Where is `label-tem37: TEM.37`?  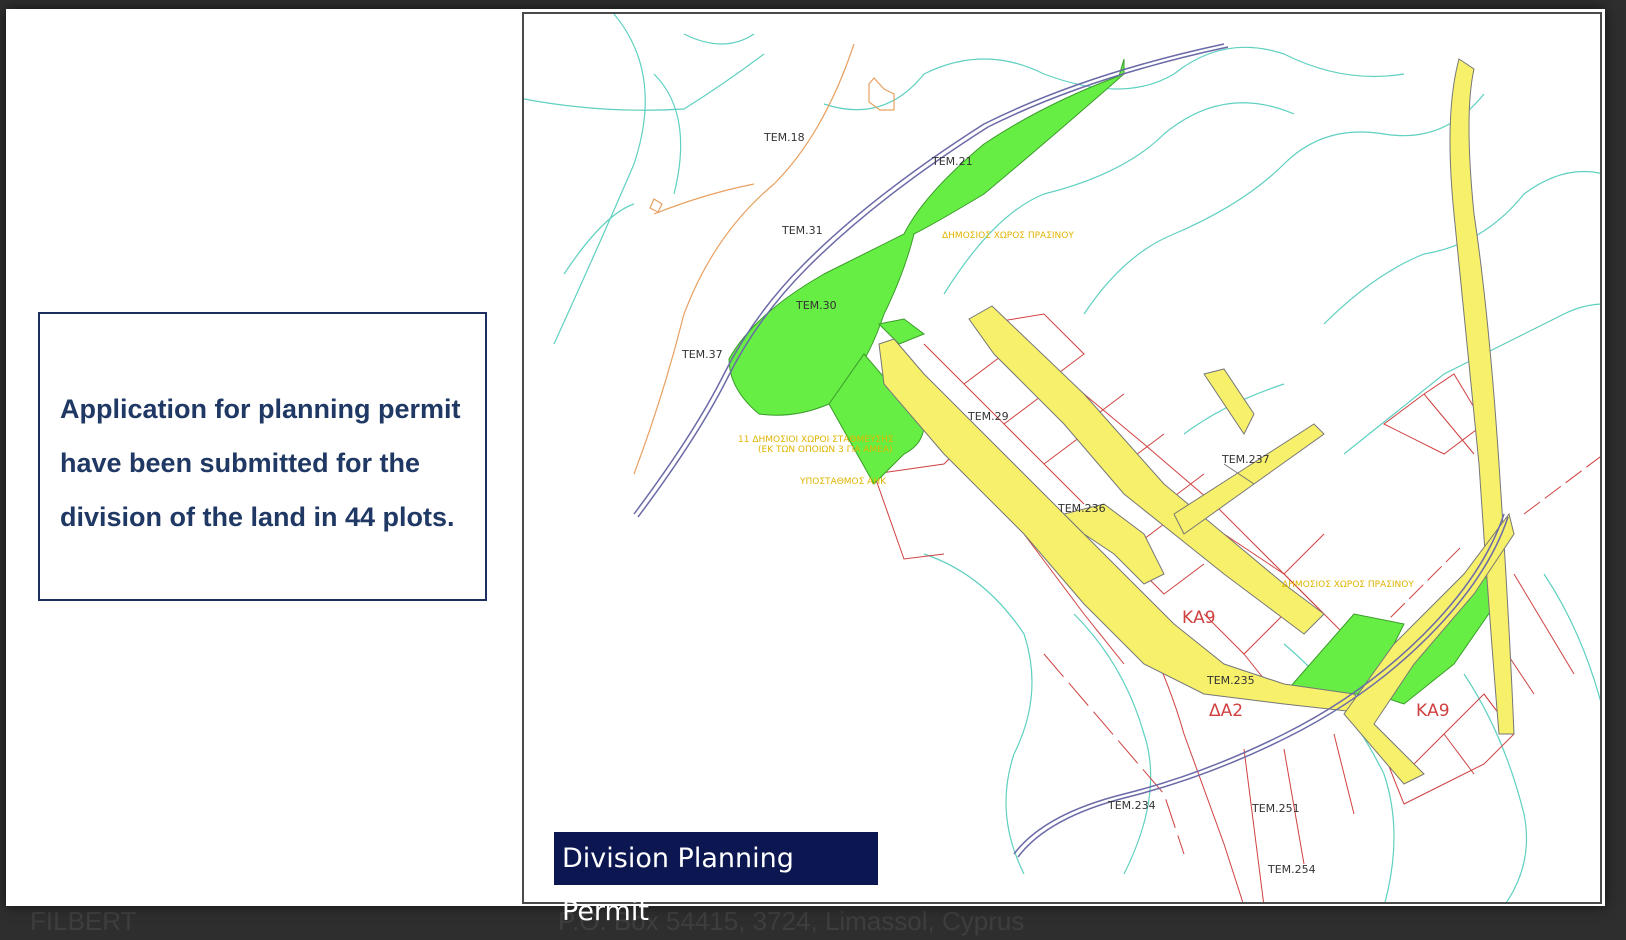 label-tem37: TEM.37 is located at coordinates (702, 354).